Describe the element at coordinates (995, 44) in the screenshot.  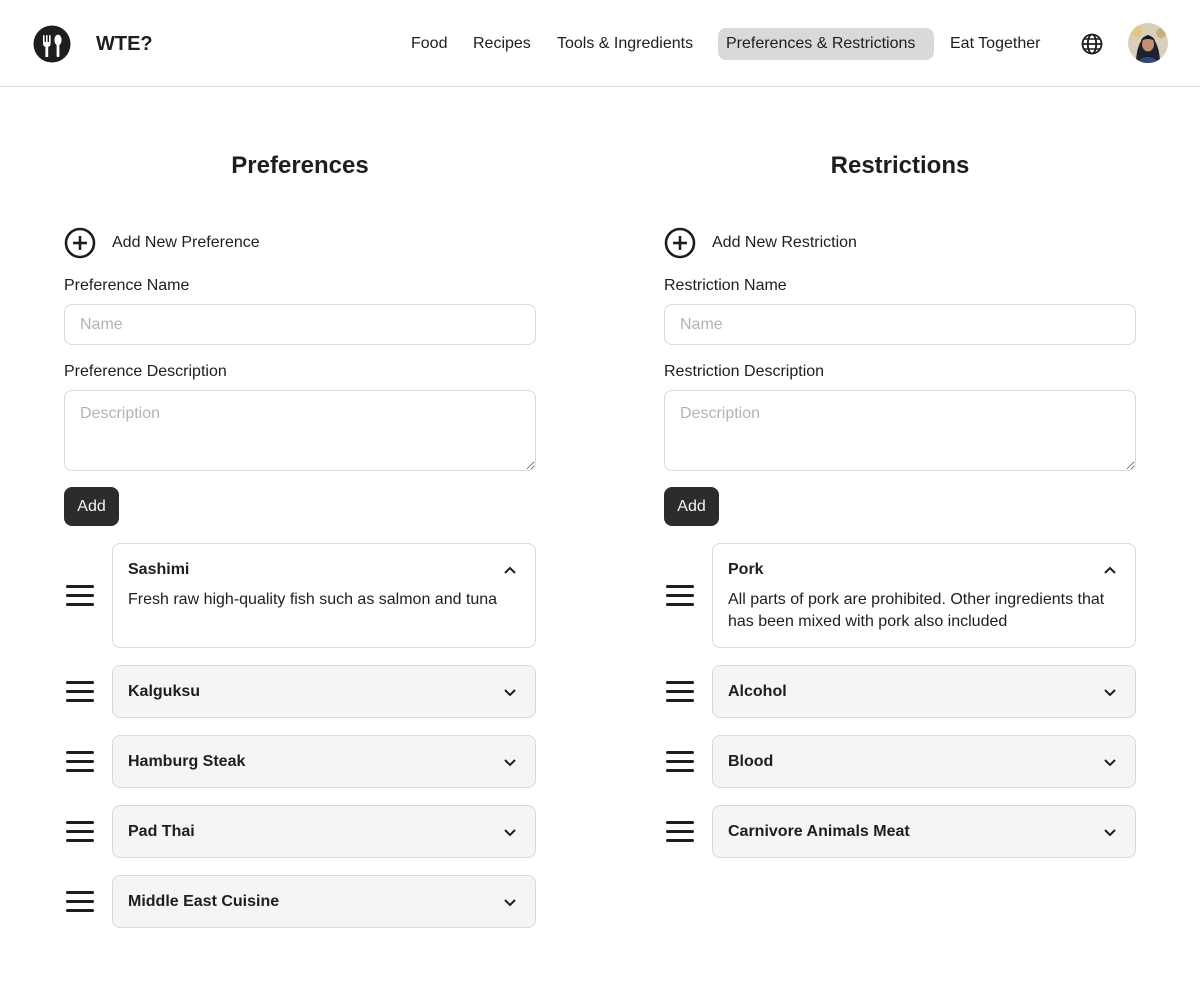
I see `nav-eat-together: Eat Together` at that location.